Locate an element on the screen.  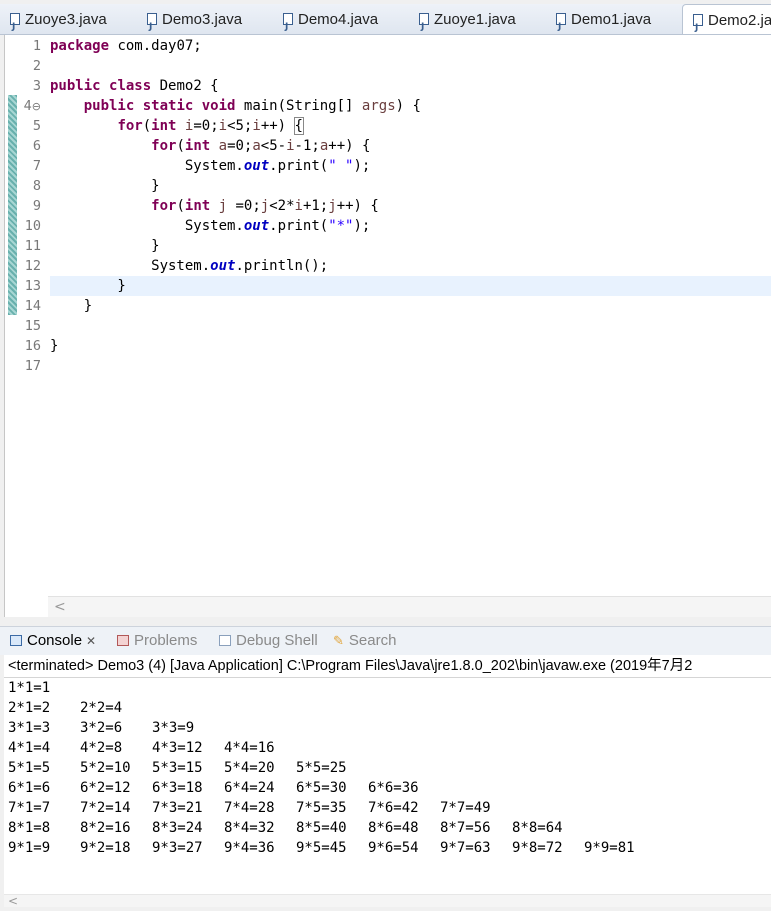
editor-tab-label: Zuoye1.java is located at coordinates (475, 19).